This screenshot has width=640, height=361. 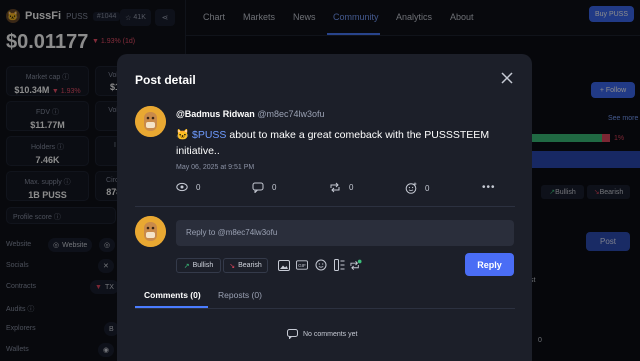 I want to click on more-options-icon: •••, so click(x=489, y=187).